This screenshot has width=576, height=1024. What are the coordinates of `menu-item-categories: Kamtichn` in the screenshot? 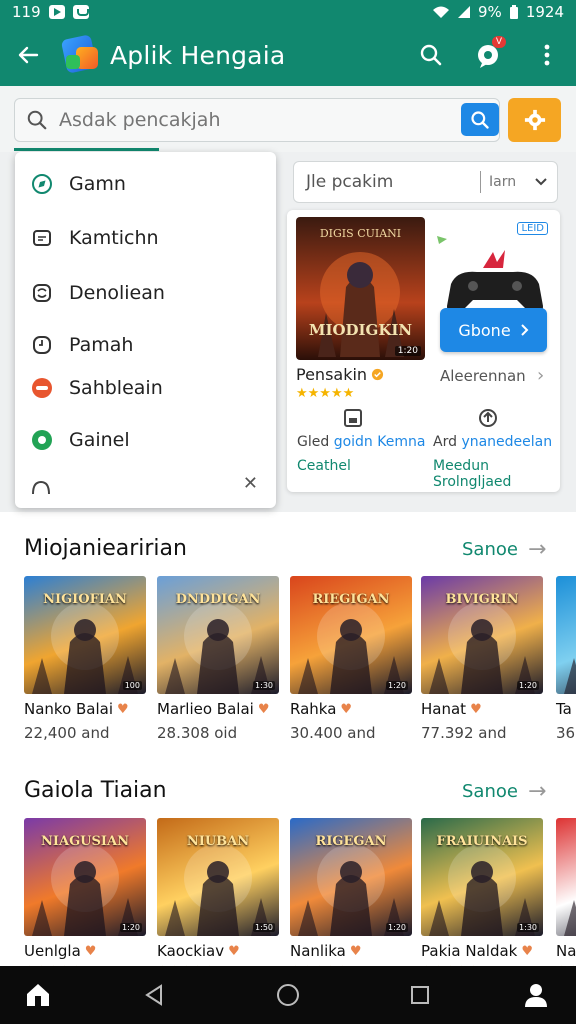 It's located at (145, 238).